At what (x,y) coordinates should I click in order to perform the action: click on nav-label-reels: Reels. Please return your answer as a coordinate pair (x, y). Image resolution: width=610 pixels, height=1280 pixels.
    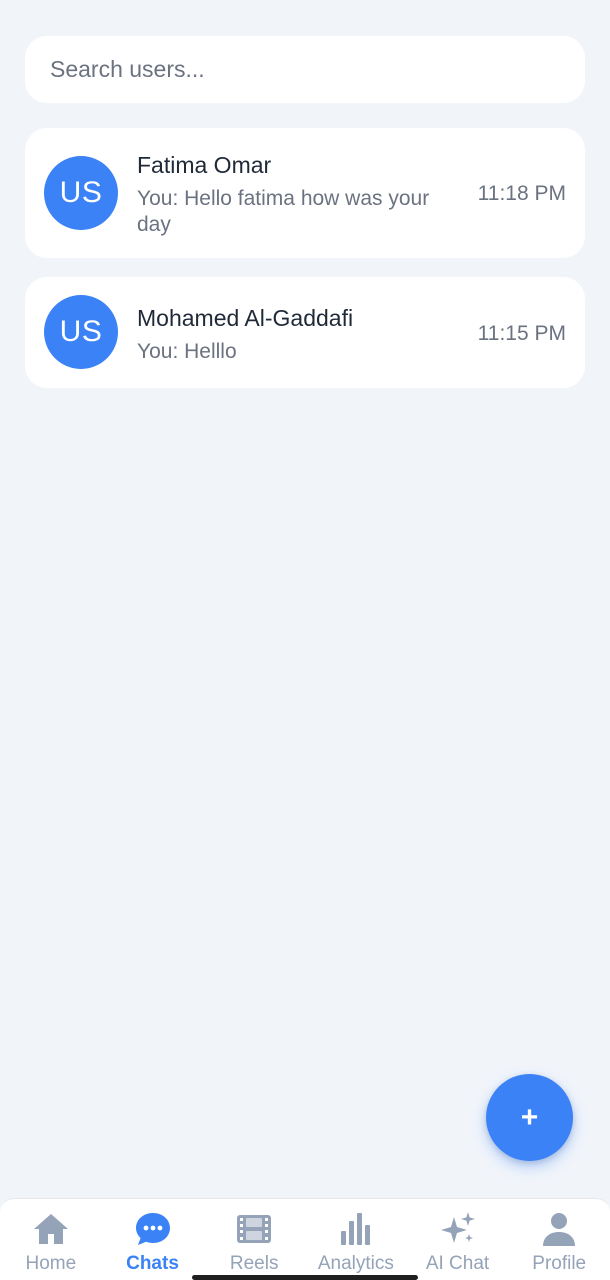
    Looking at the image, I should click on (254, 1263).